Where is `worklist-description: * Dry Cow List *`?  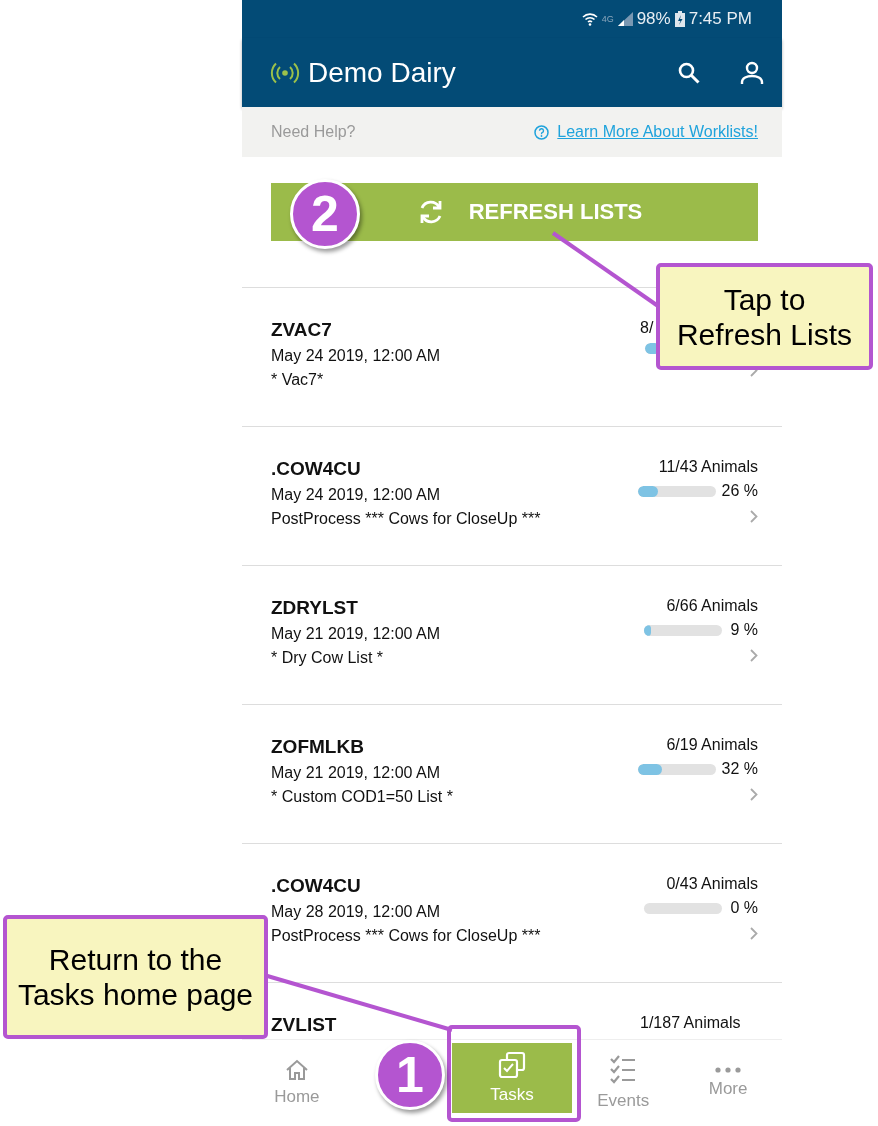 worklist-description: * Dry Cow List * is located at coordinates (328, 658).